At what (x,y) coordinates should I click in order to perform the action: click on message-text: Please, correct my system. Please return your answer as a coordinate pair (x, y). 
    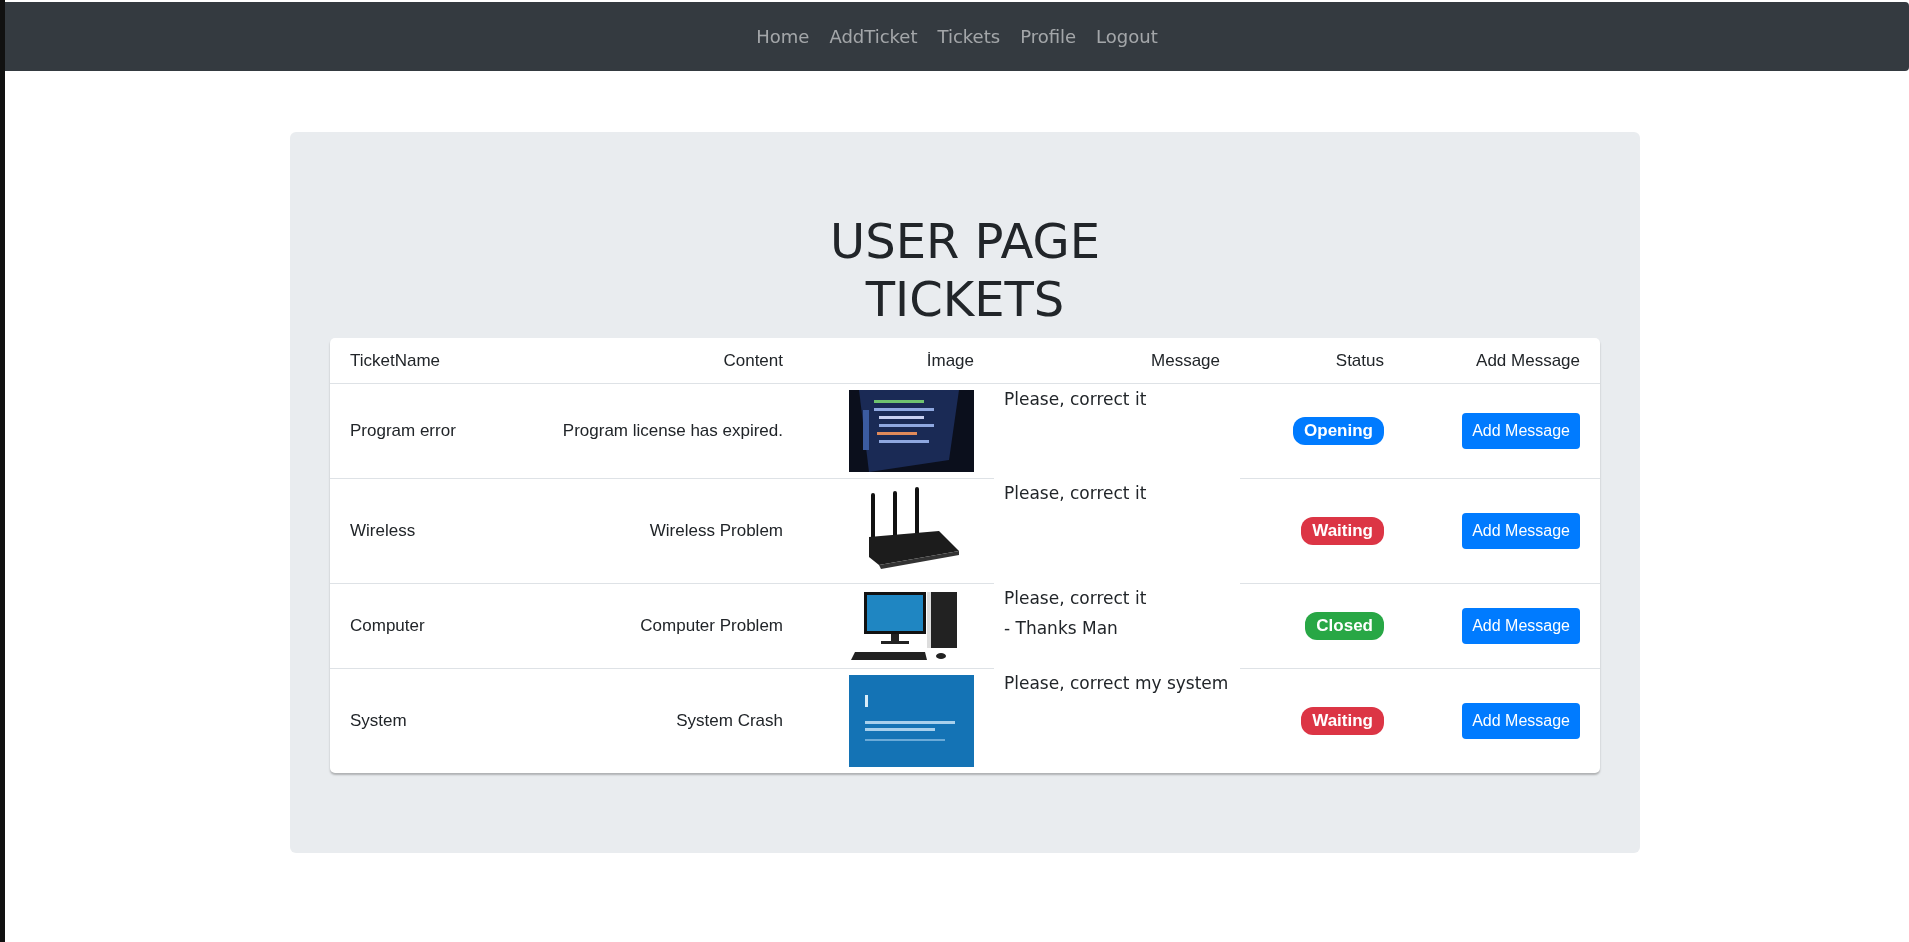
    Looking at the image, I should click on (1117, 683).